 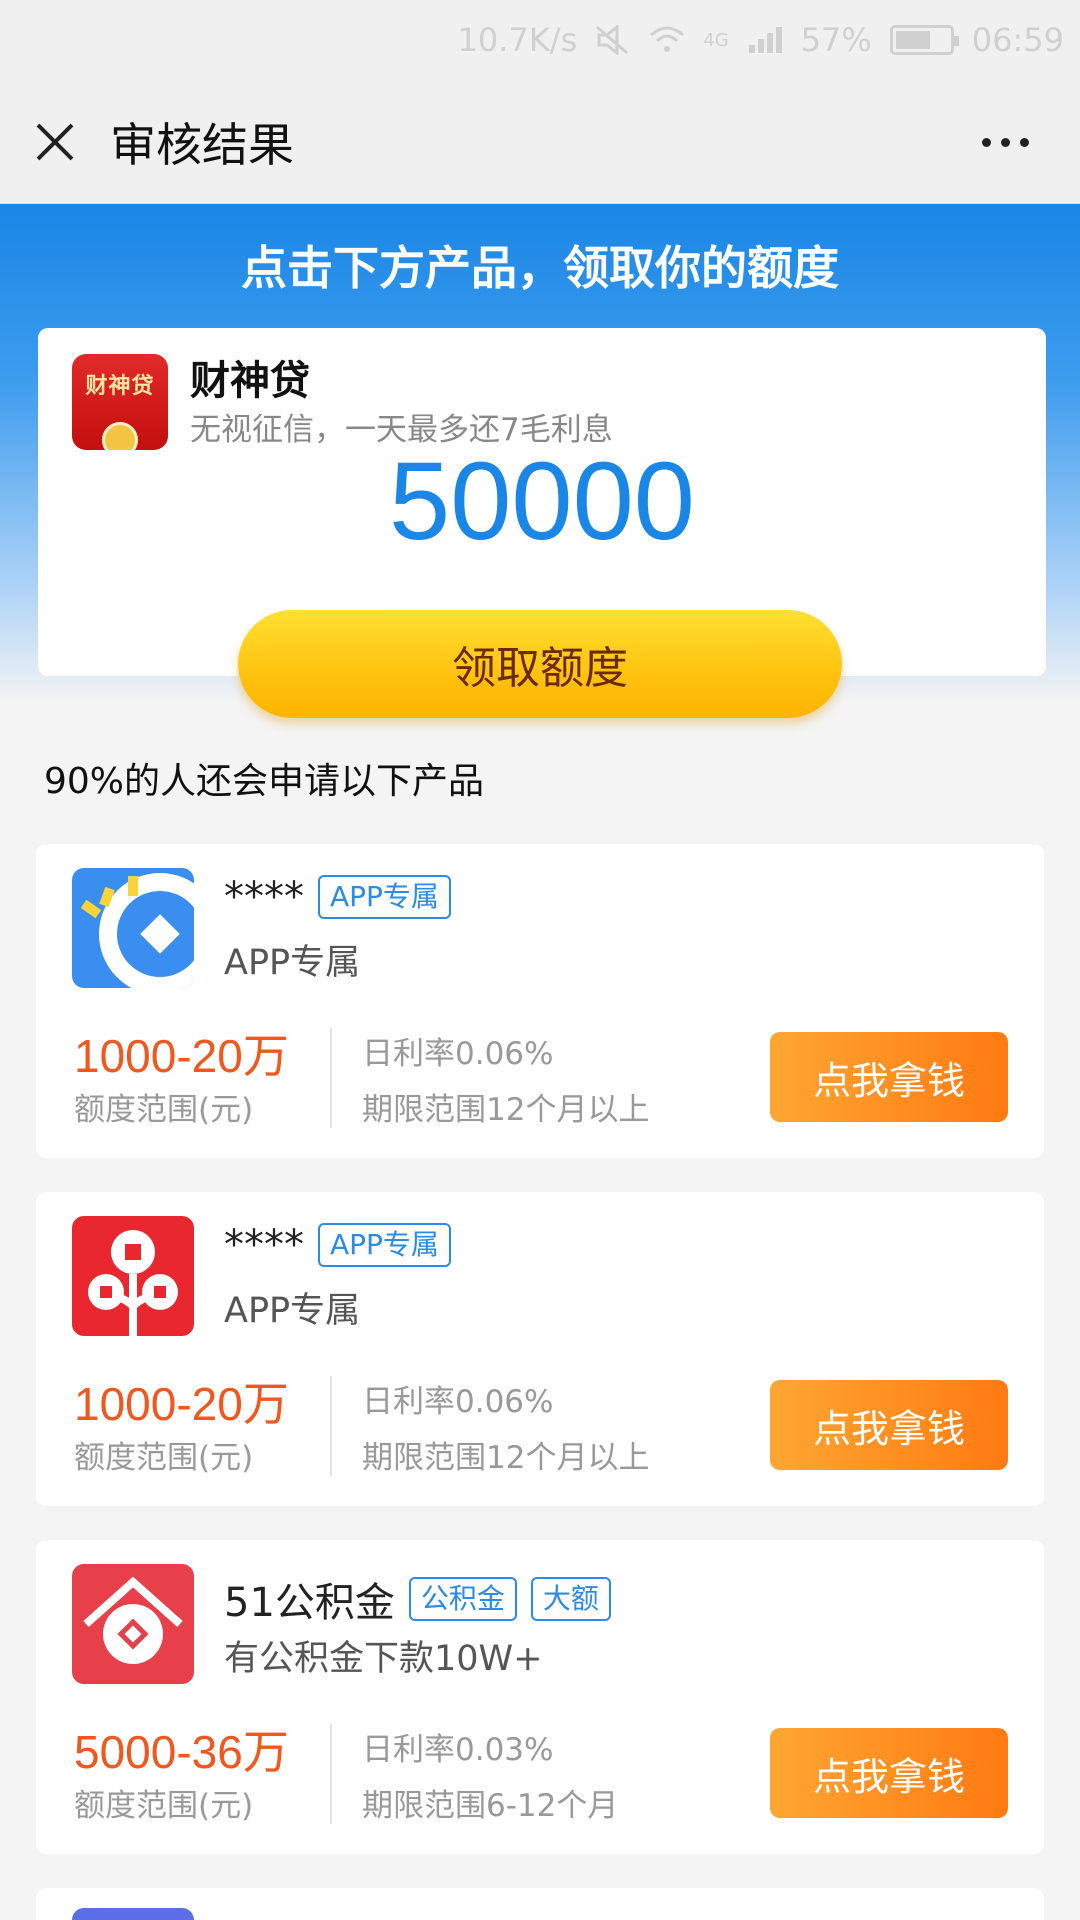 I want to click on loan-term: 期限范围6-12个月, so click(x=490, y=1806).